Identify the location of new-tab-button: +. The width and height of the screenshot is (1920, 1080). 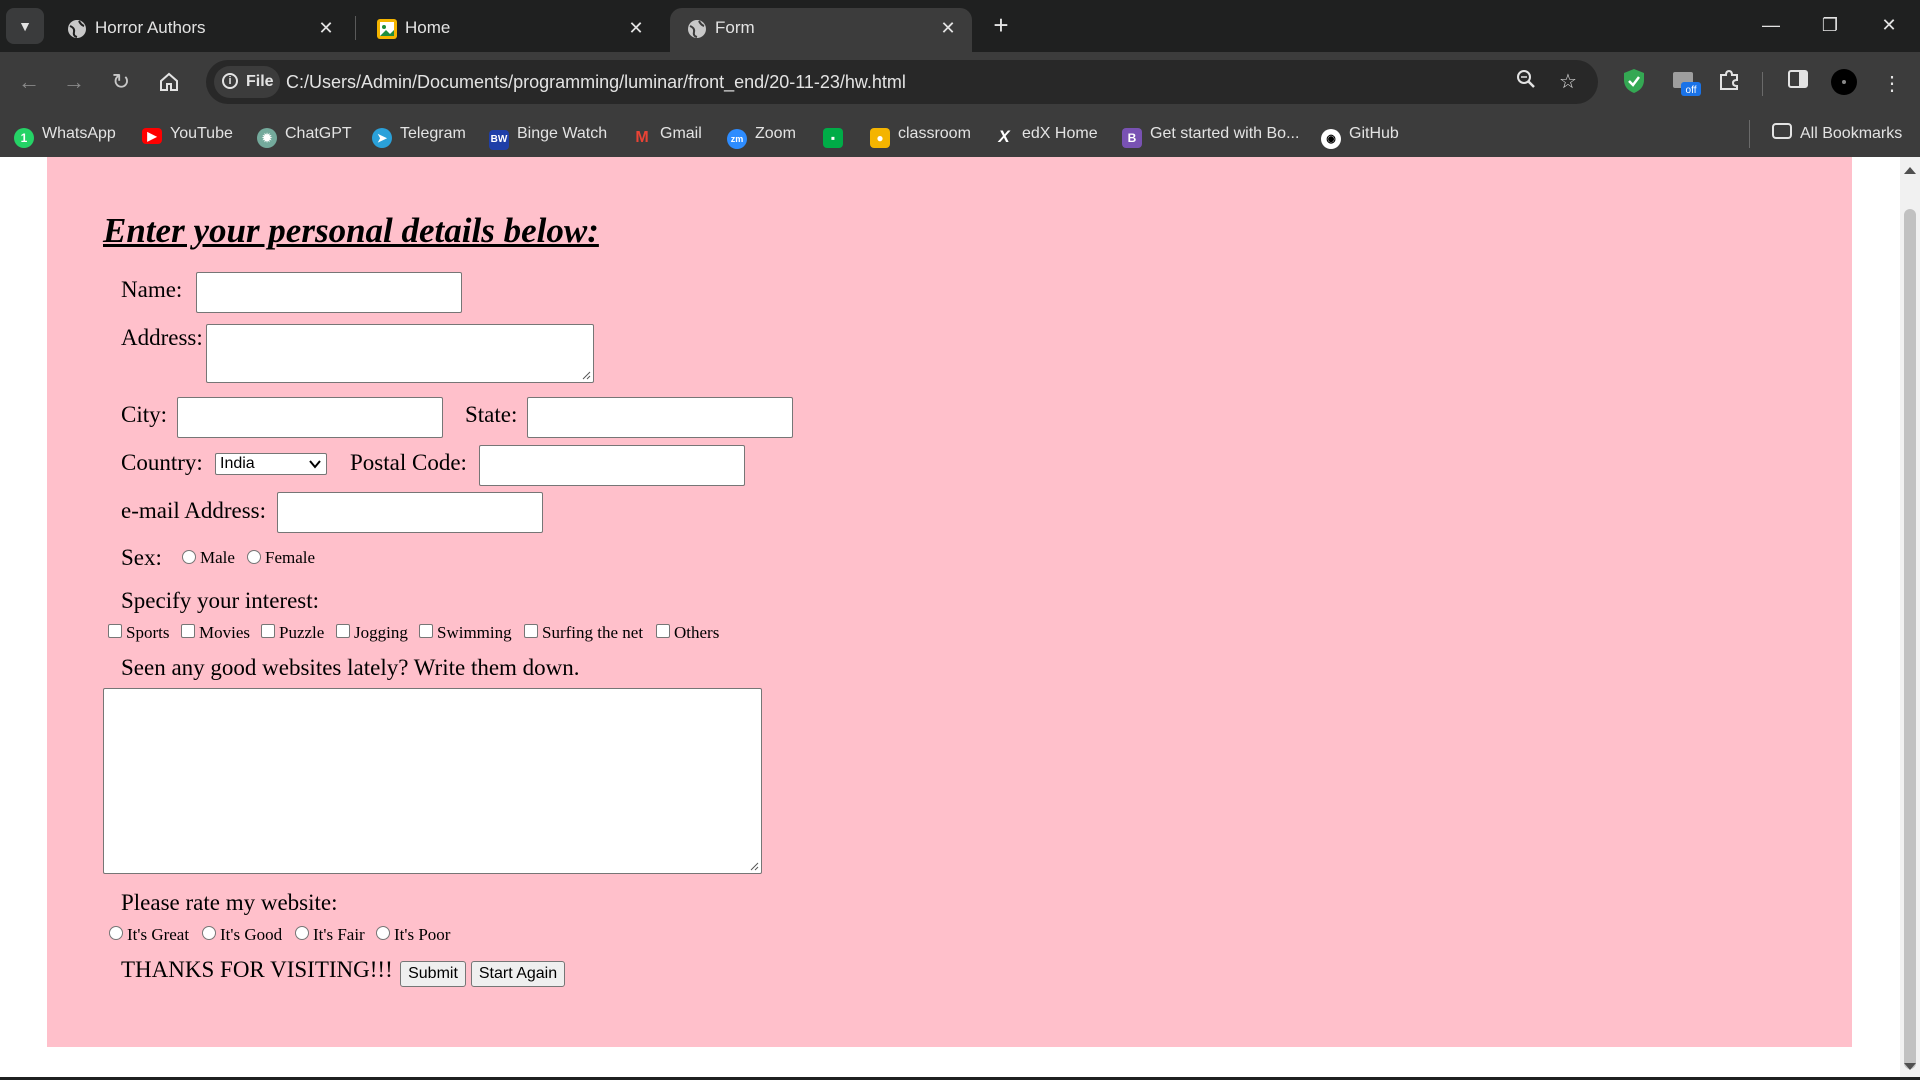
(1001, 26).